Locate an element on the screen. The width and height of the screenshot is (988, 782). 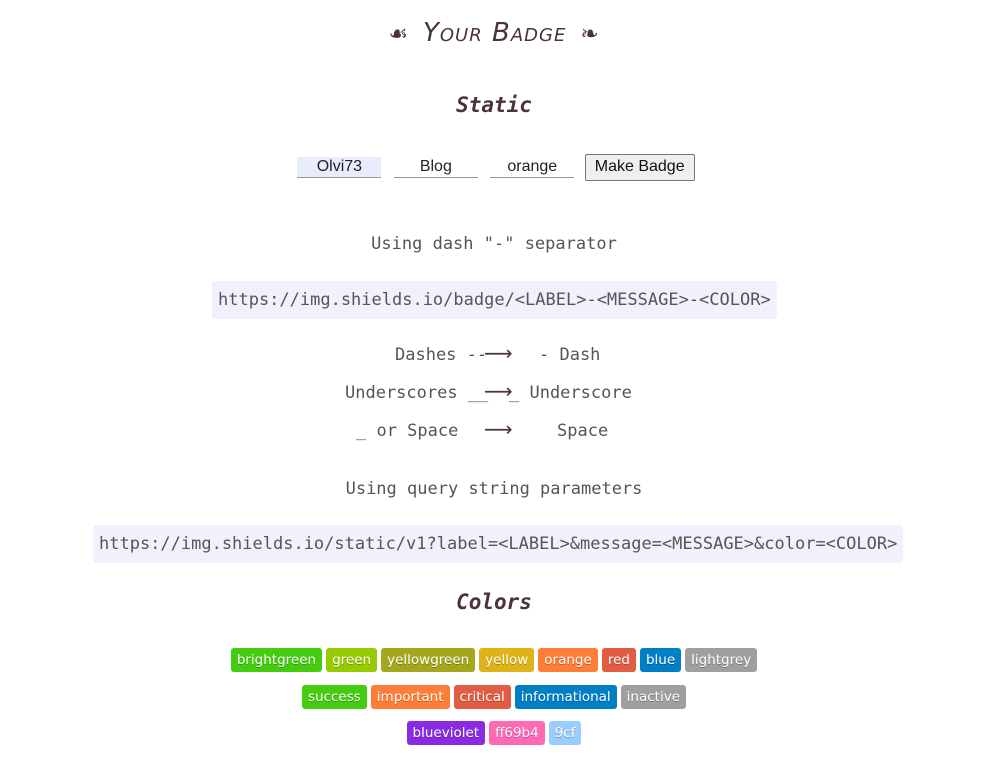
color-badge-critical: critical is located at coordinates (482, 697).